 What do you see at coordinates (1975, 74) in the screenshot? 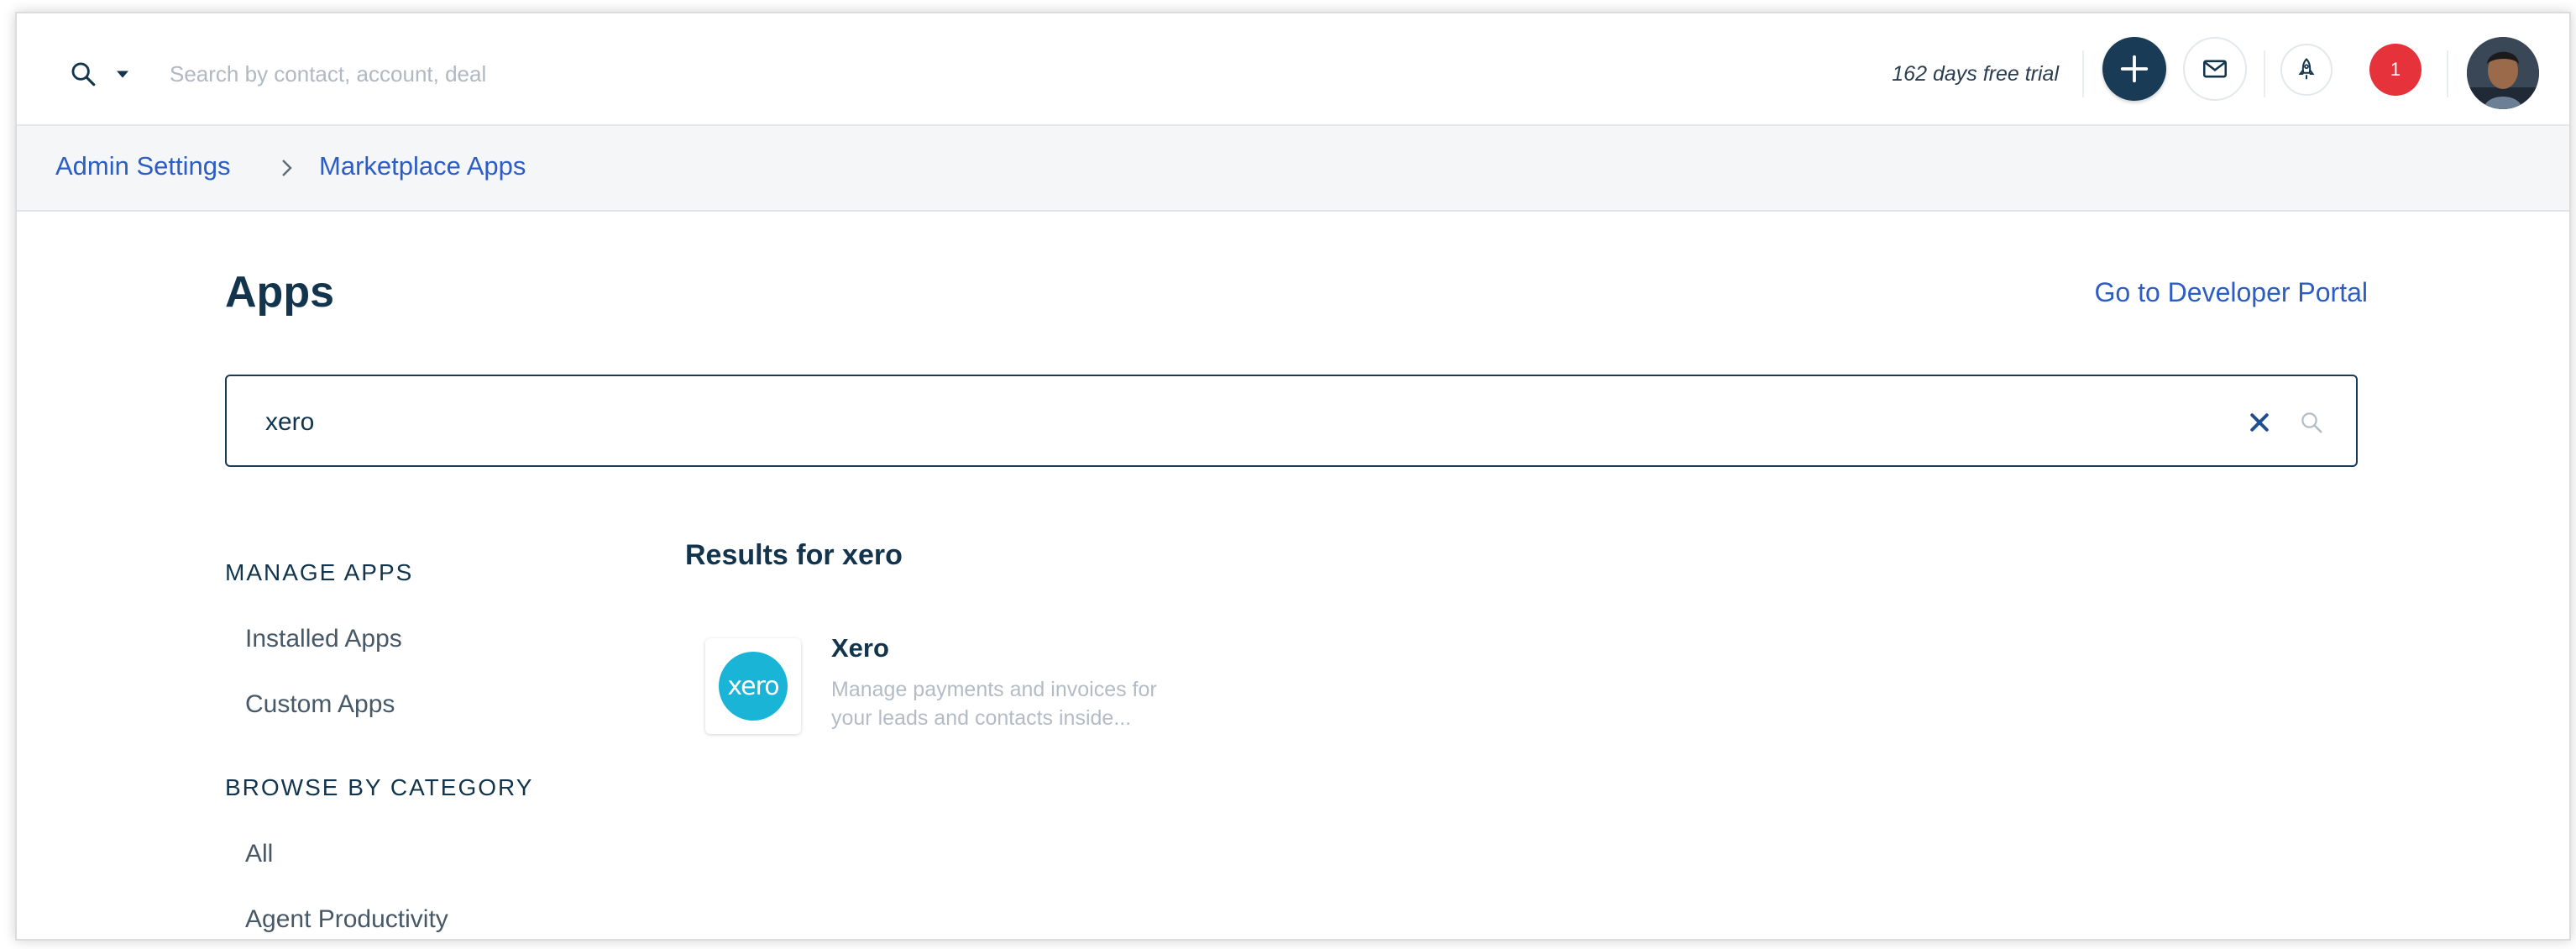
I see `trial-status-text: 162 days free trial` at bounding box center [1975, 74].